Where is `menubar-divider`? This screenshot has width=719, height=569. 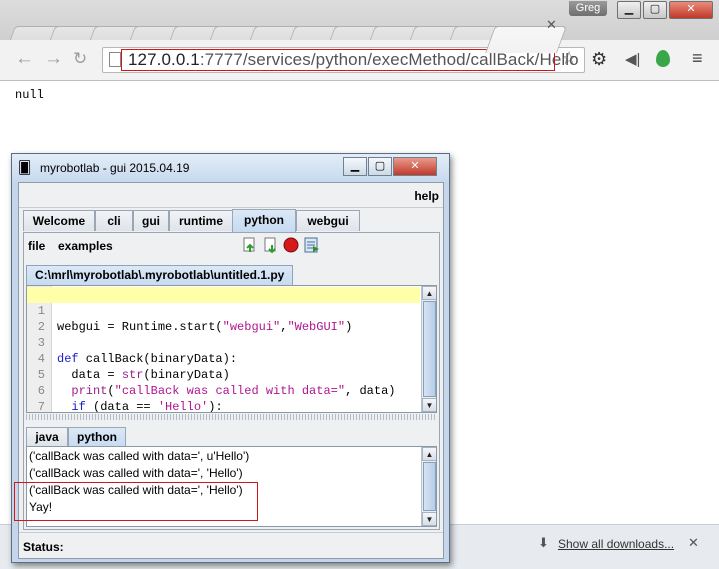
menubar-divider is located at coordinates (231, 207).